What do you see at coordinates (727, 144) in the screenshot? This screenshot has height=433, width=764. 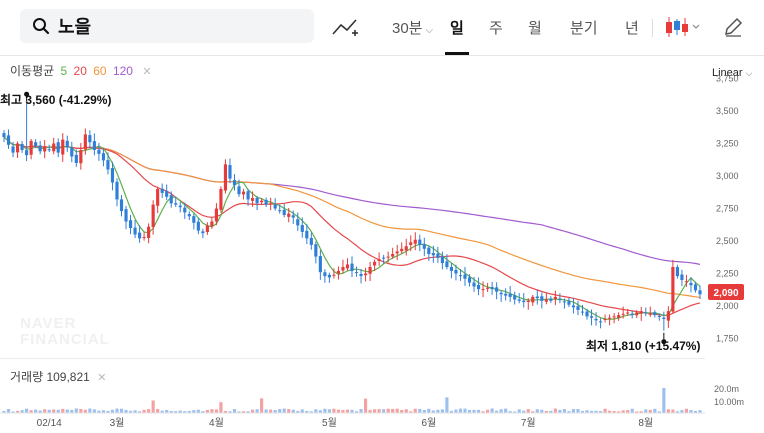 I see `y-tick-label: 3,250` at bounding box center [727, 144].